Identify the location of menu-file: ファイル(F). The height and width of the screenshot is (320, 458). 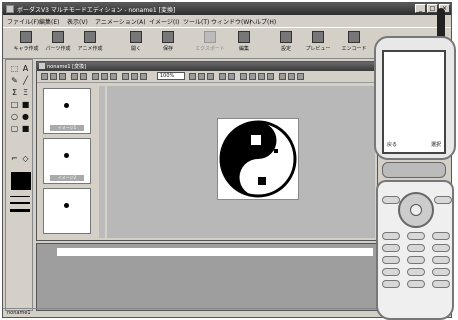
(23, 21).